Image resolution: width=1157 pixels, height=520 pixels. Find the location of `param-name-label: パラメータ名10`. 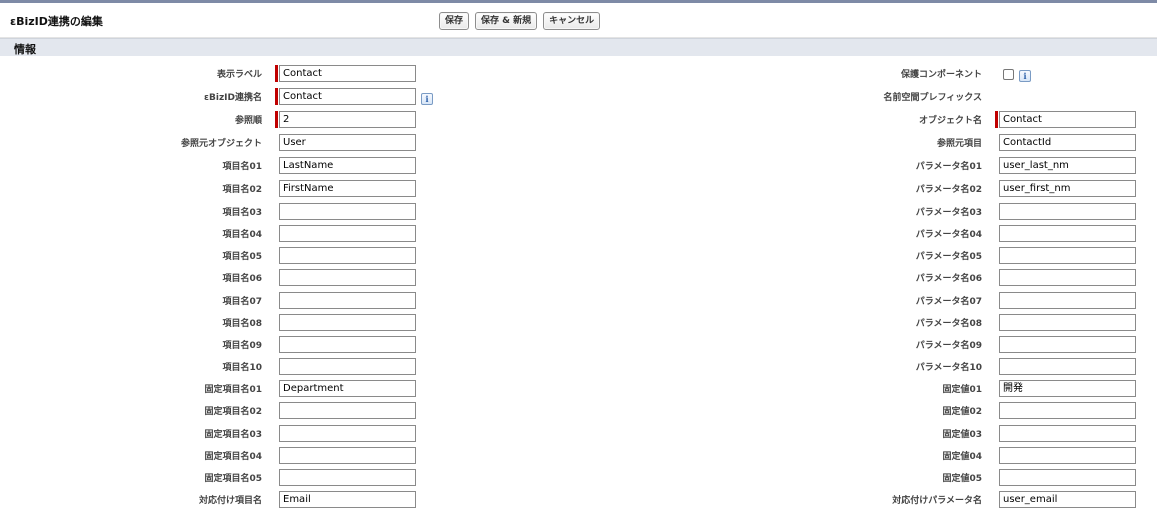

param-name-label: パラメータ名10 is located at coordinates (948, 368).